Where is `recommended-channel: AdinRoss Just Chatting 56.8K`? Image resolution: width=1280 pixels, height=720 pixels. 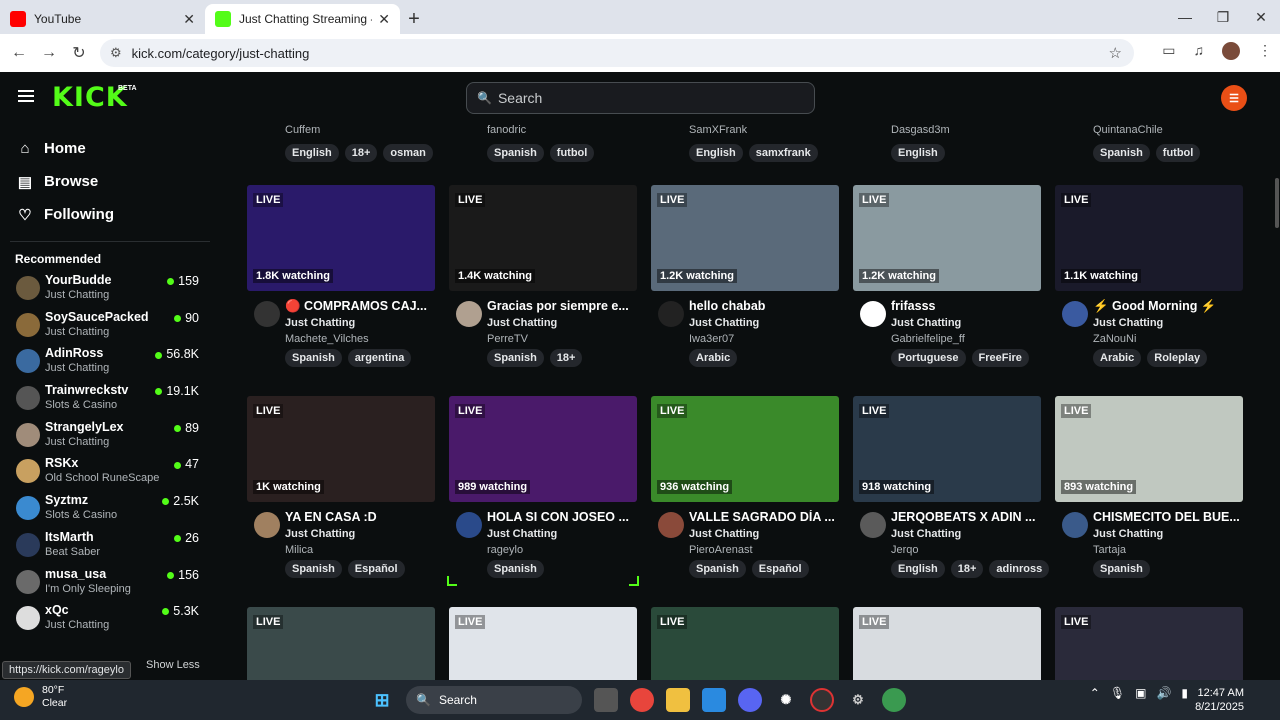 recommended-channel: AdinRoss Just Chatting 56.8K is located at coordinates (110, 363).